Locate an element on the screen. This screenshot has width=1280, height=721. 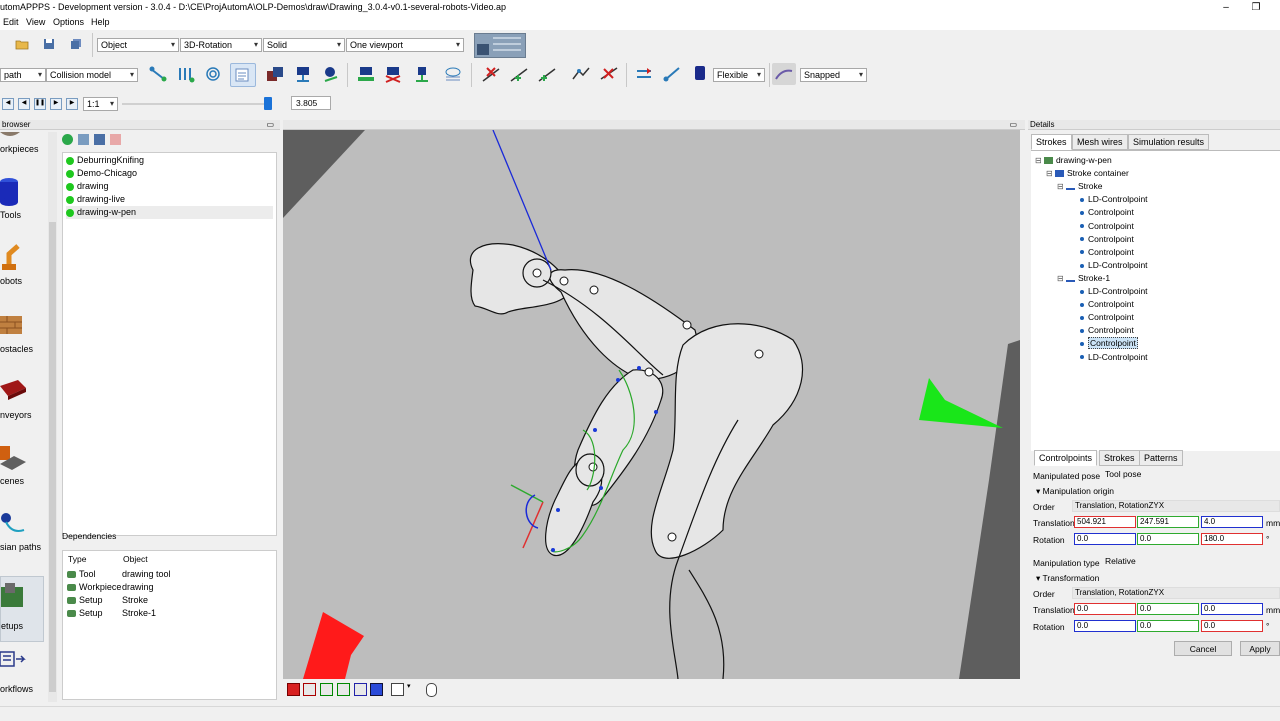
robot-tool-icon is located at coordinates (422, 74).